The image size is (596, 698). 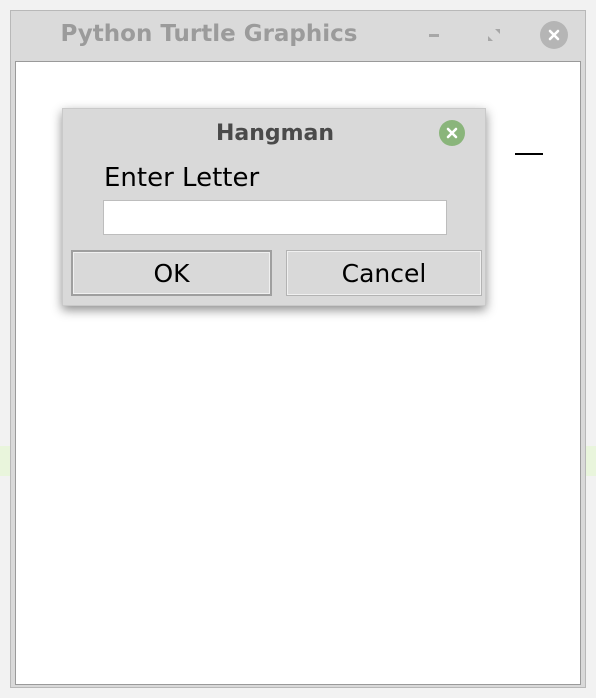 I want to click on dialog-close-button, so click(x=452, y=133).